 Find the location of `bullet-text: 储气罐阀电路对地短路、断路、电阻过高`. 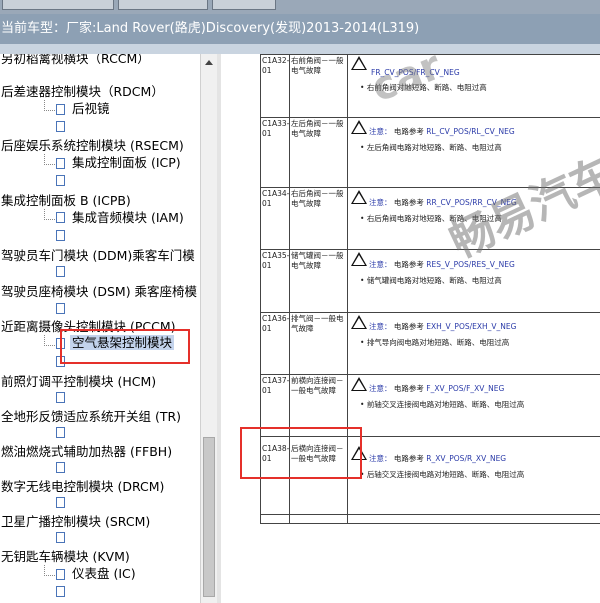

bullet-text: 储气罐阀电路对地短路、断路、电阻过高 is located at coordinates (434, 280).